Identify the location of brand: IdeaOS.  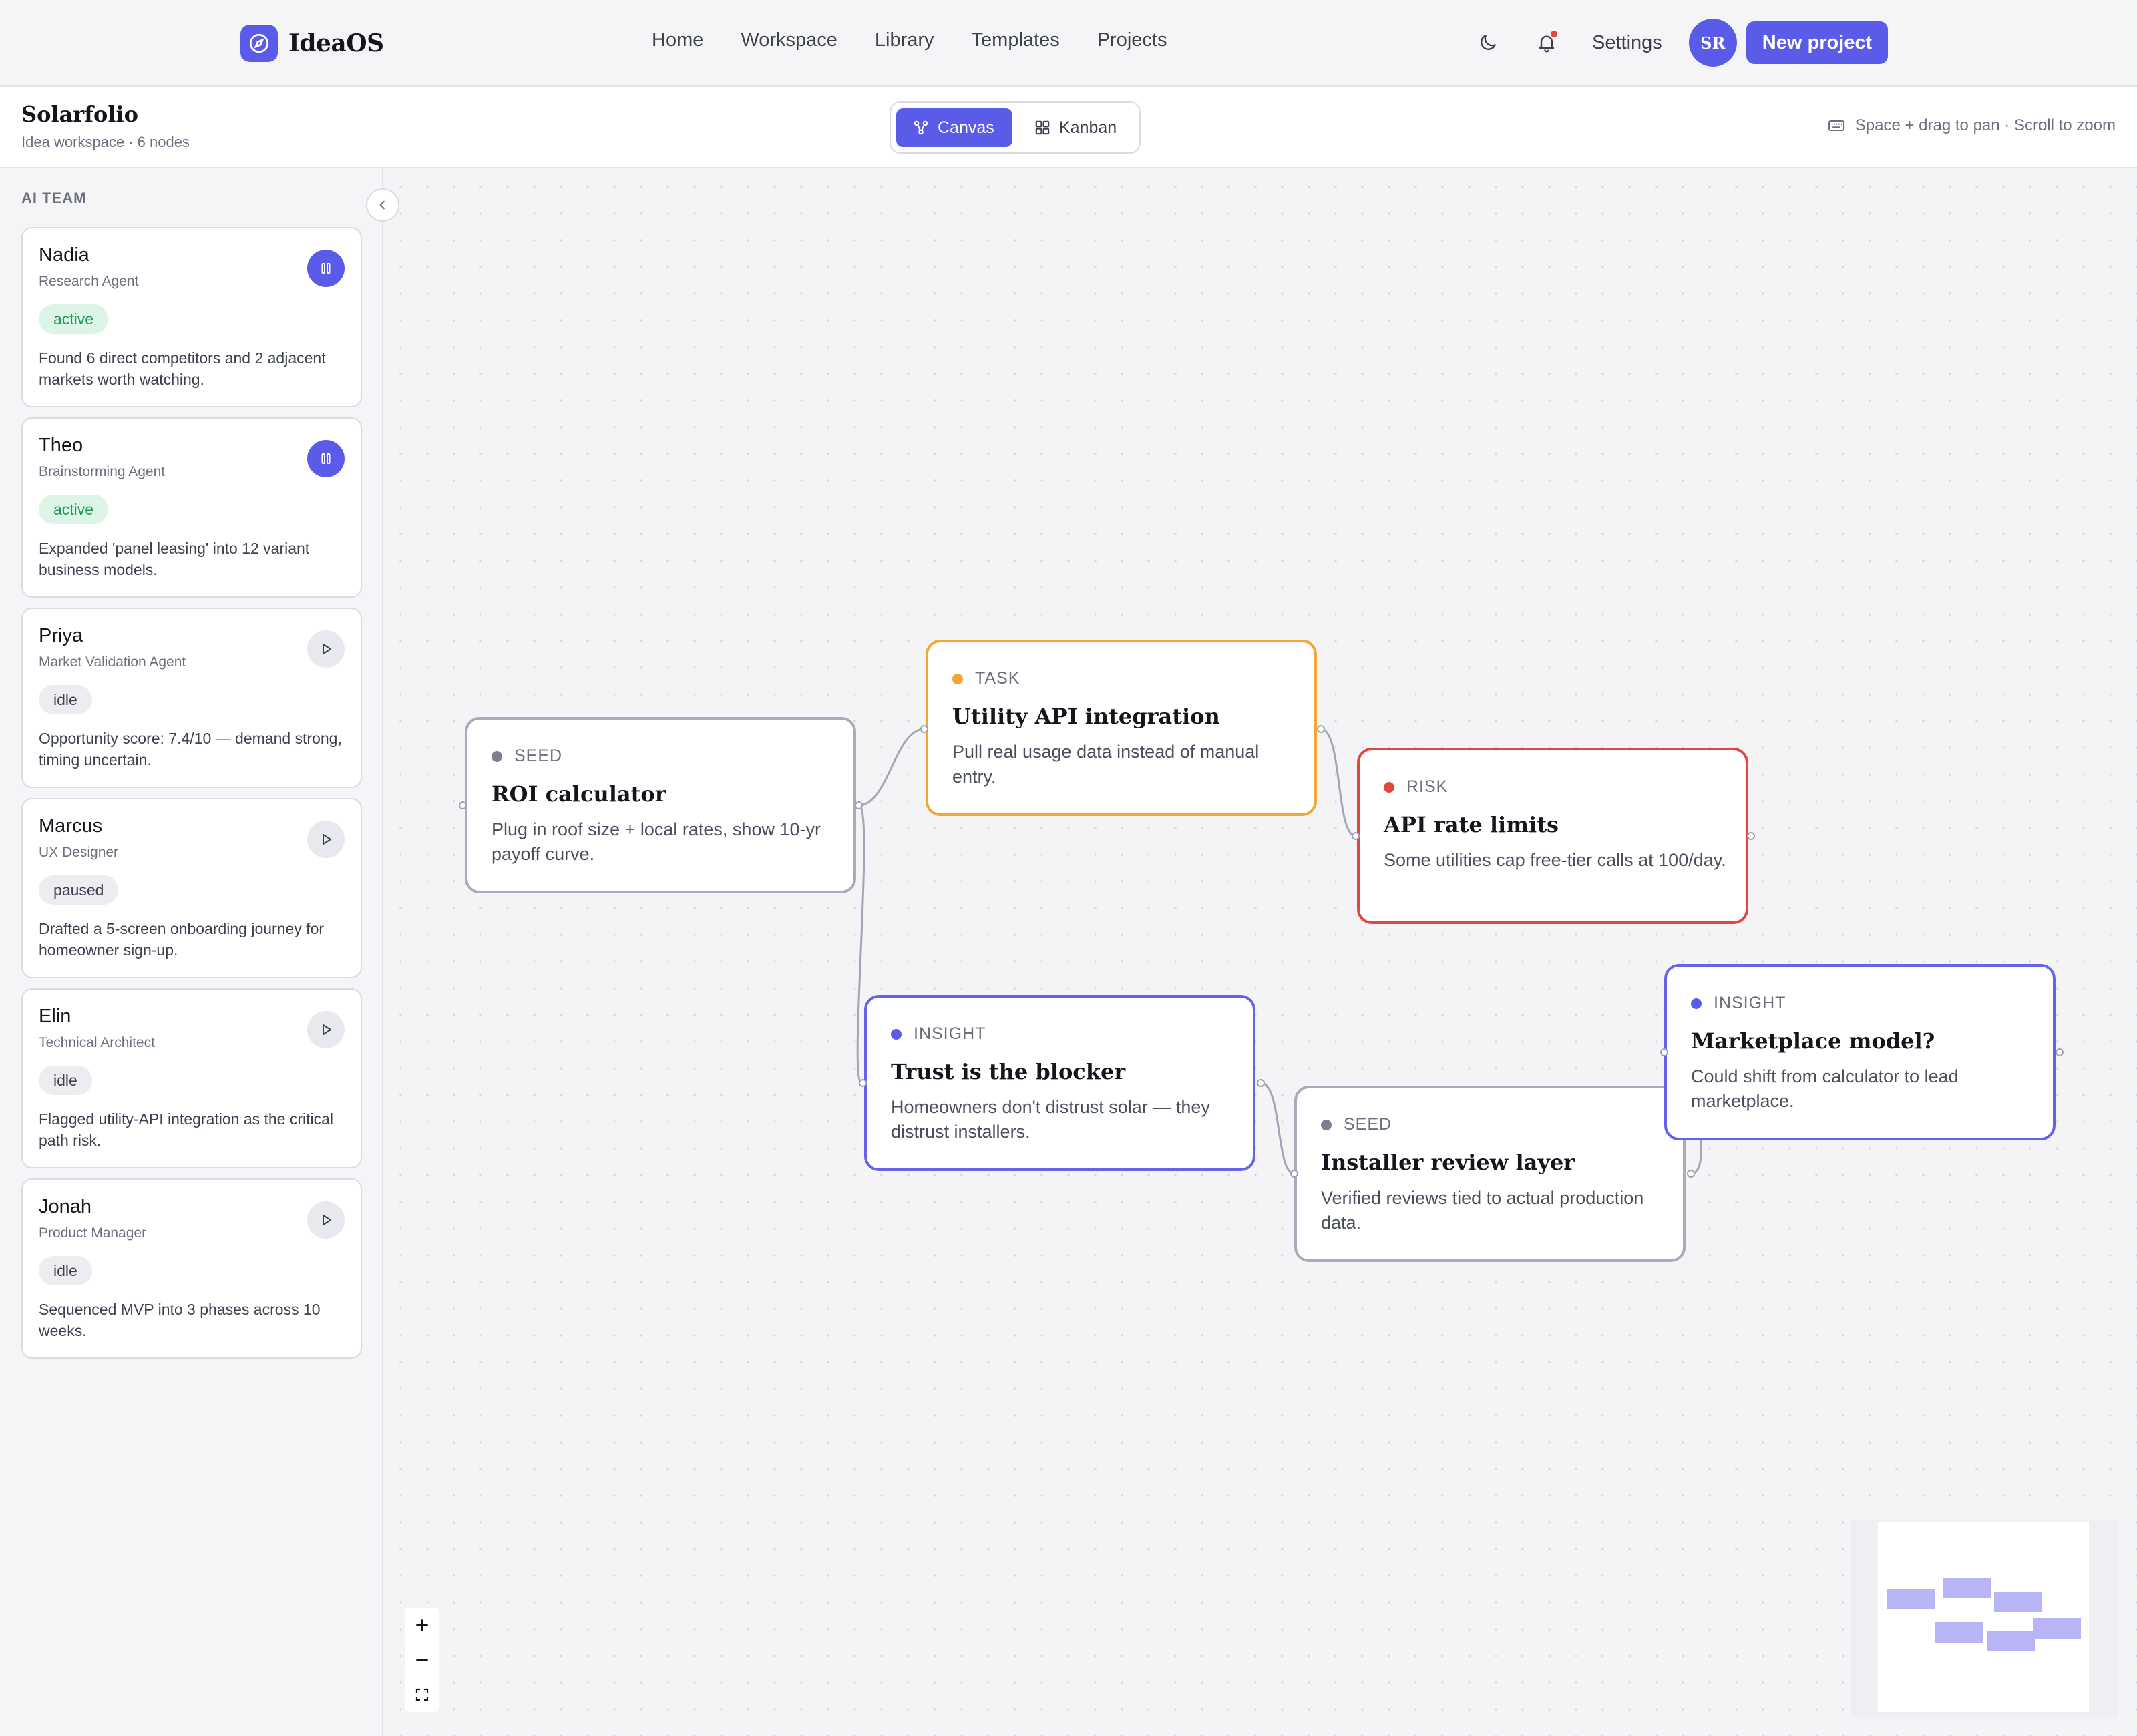
(312, 44).